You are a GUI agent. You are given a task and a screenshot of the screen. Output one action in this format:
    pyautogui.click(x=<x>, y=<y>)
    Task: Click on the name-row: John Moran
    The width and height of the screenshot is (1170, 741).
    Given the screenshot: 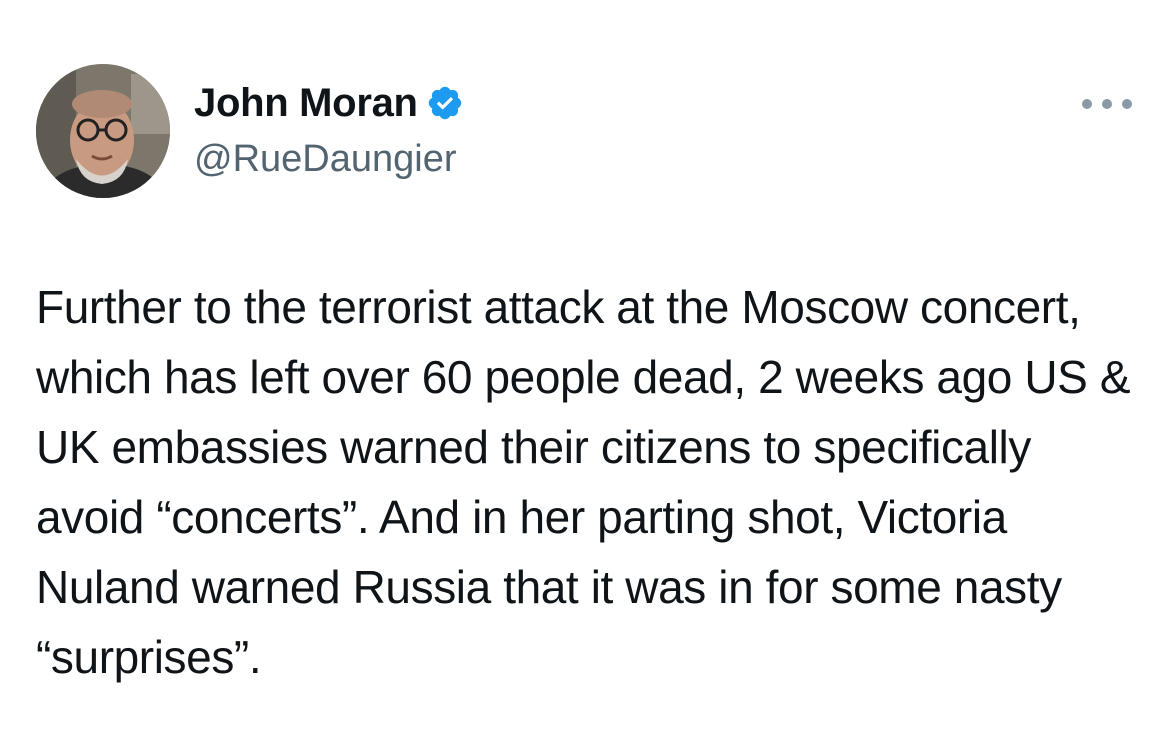 What is the action you would take?
    pyautogui.click(x=329, y=103)
    